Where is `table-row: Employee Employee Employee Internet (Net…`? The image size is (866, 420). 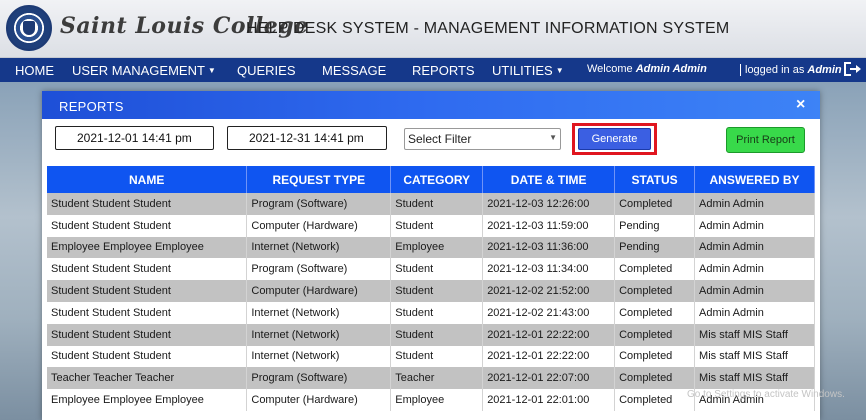 table-row: Employee Employee Employee Internet (Net… is located at coordinates (431, 247).